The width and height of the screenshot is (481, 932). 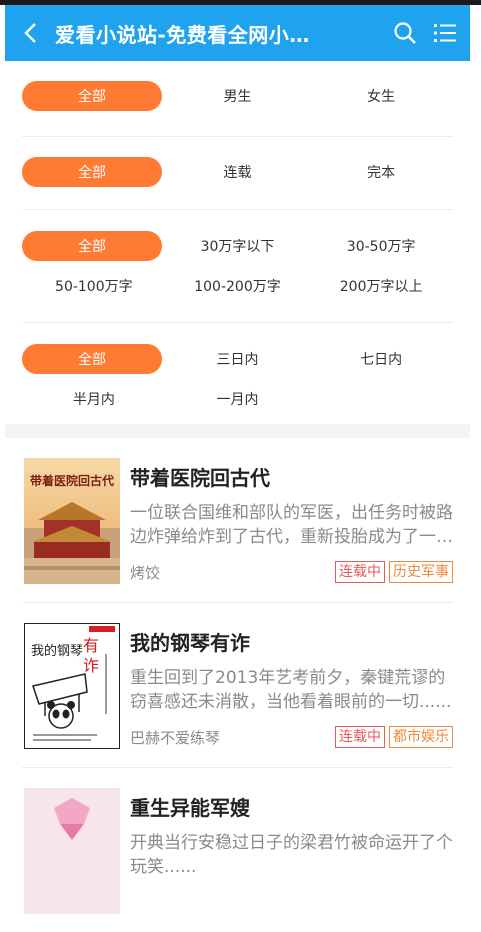 I want to click on filter-status-serial: 连载, so click(x=238, y=172).